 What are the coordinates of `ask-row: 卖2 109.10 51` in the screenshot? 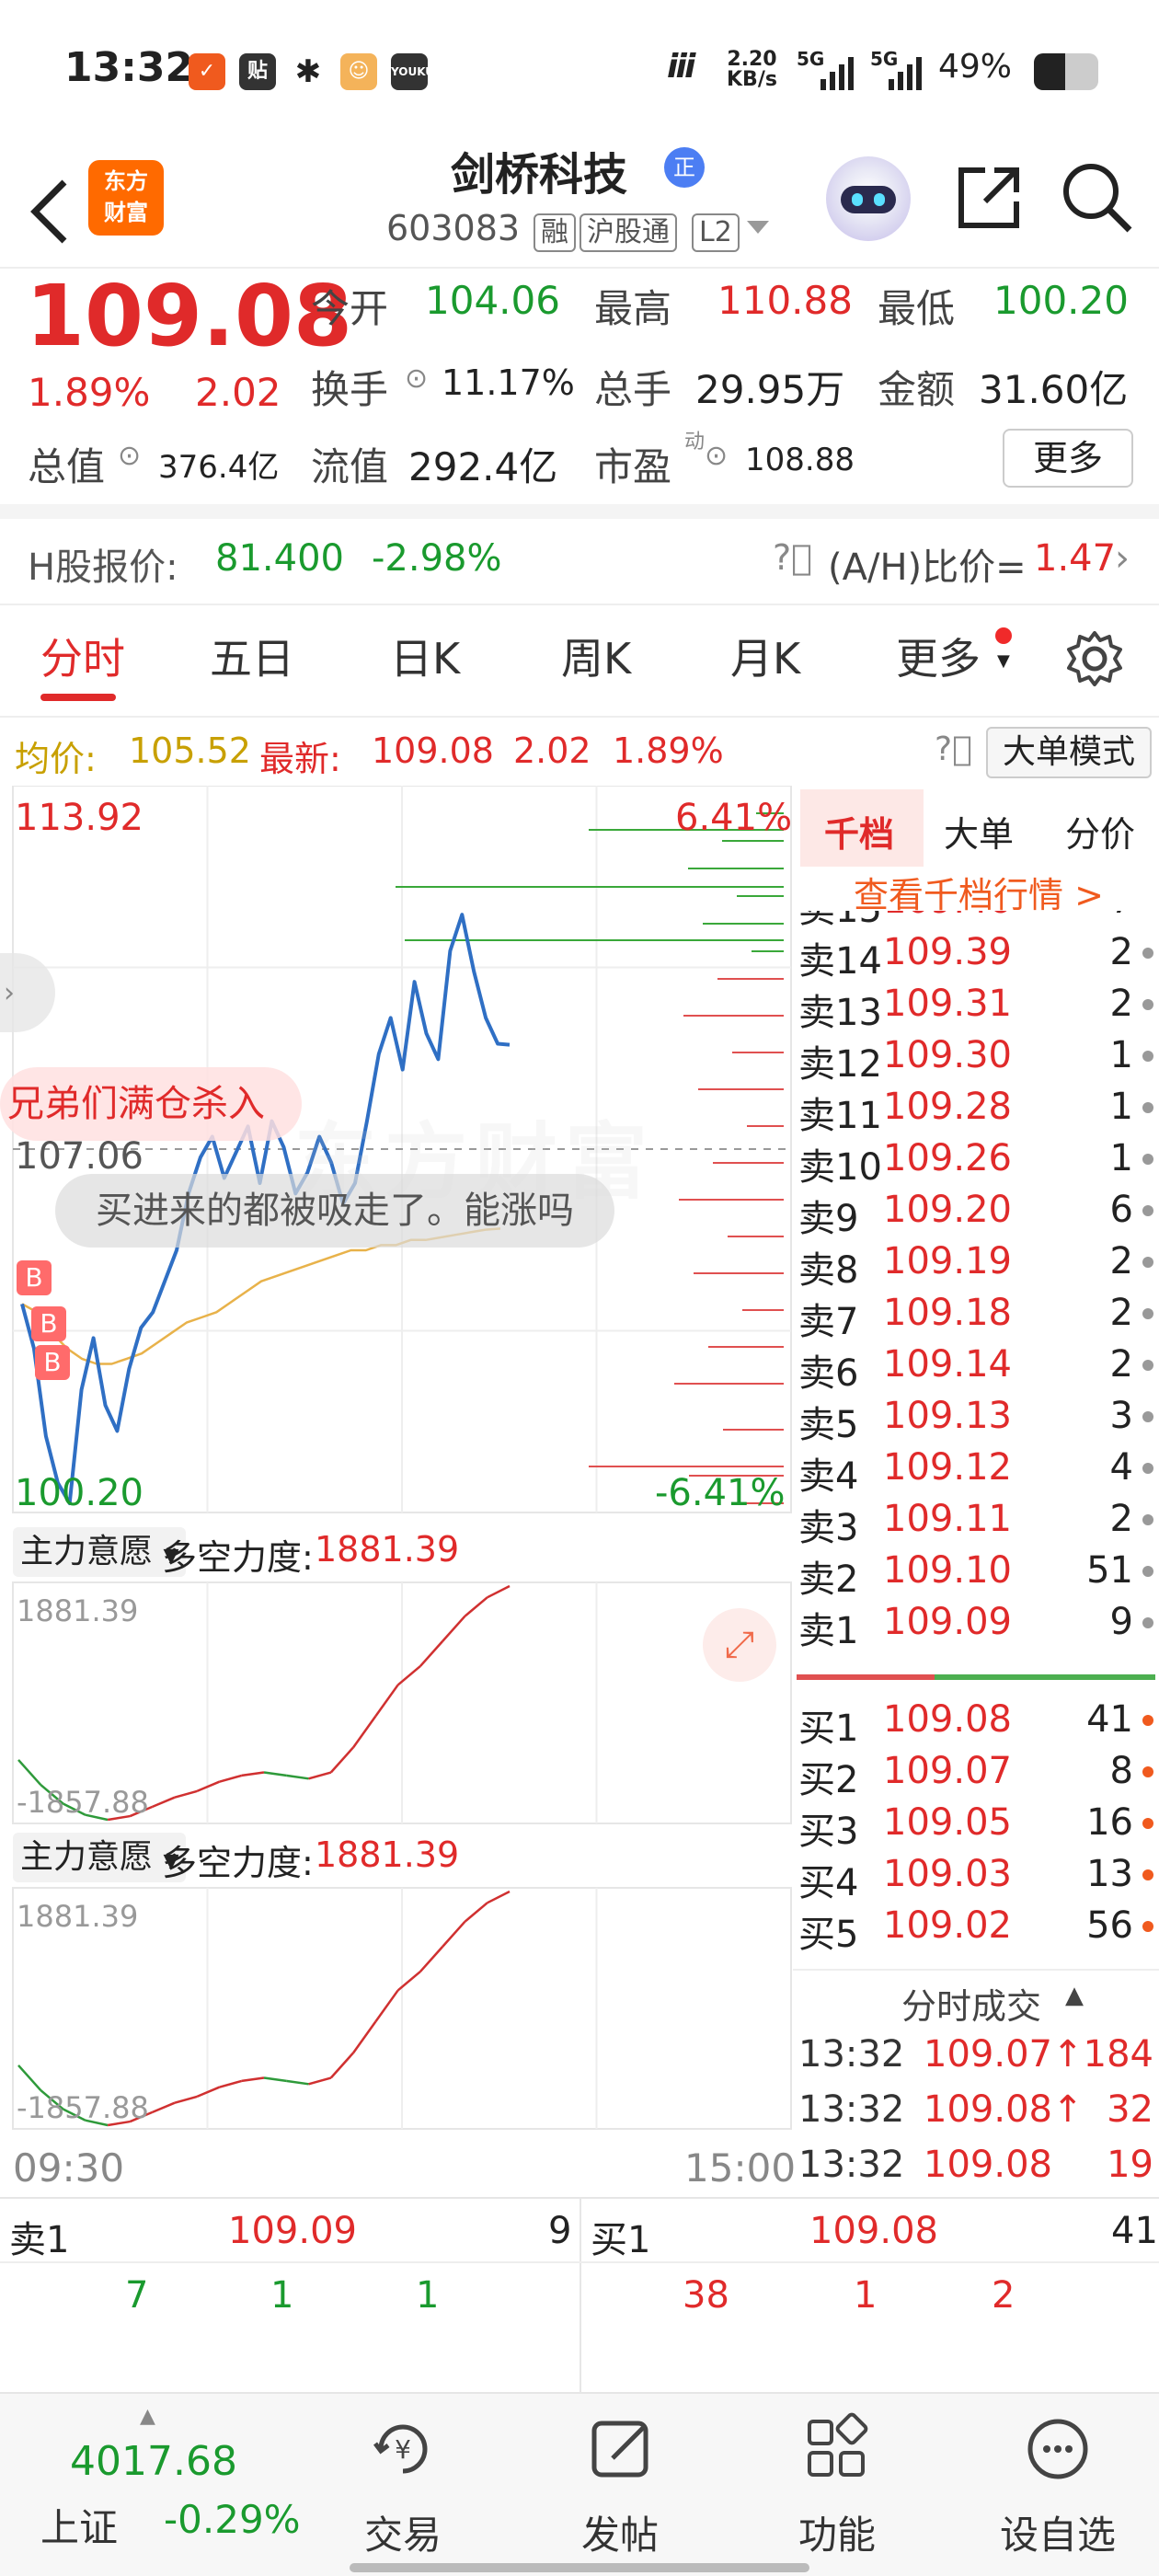 It's located at (976, 1575).